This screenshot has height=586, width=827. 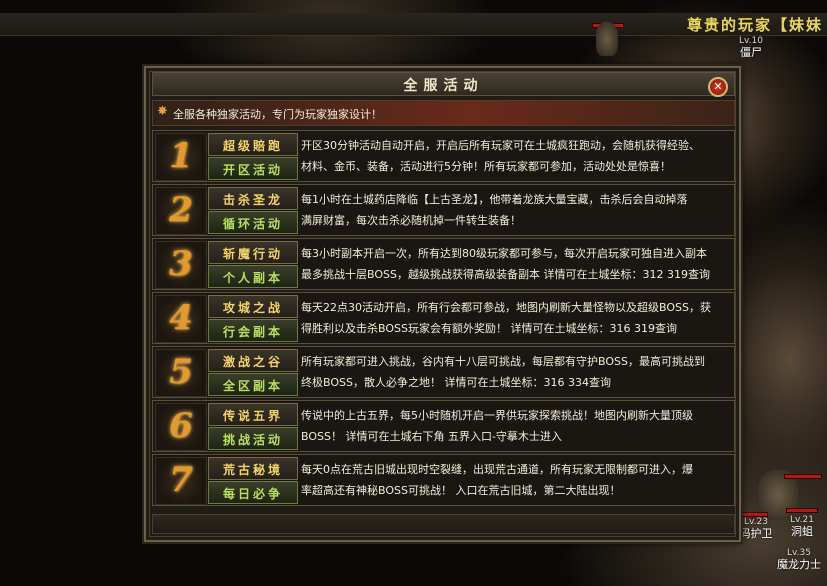 I want to click on star-icon: ✸, so click(x=162, y=111).